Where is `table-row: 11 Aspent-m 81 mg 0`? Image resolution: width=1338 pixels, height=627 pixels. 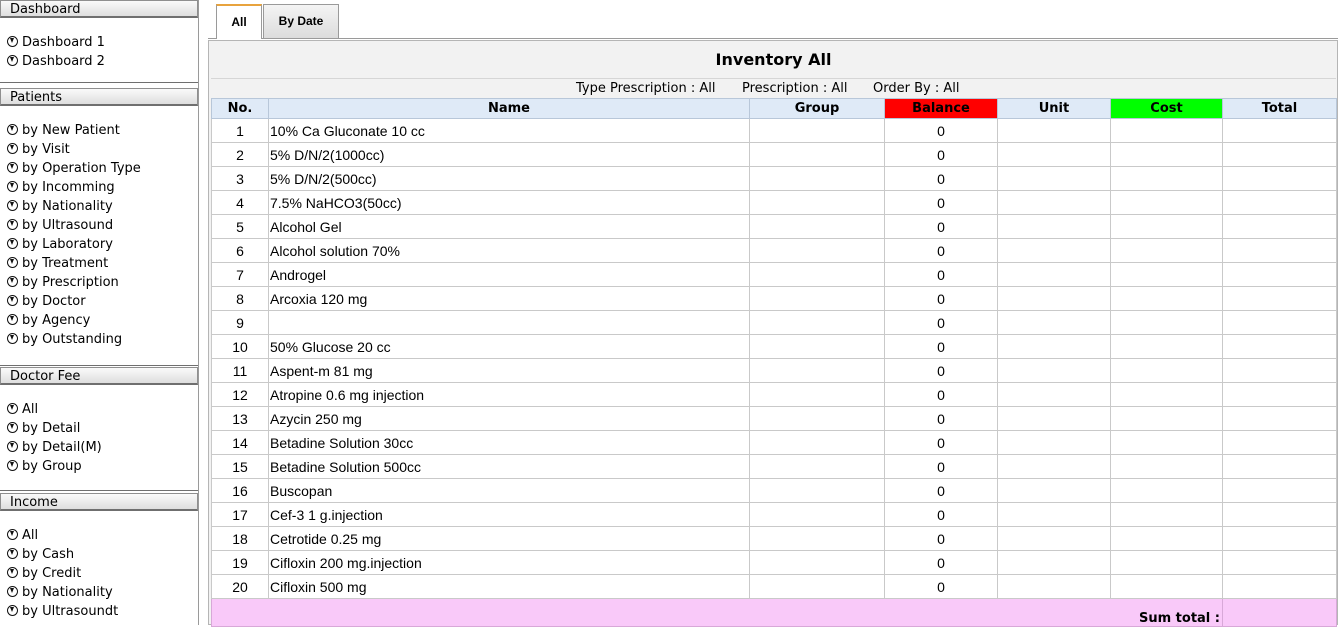
table-row: 11 Aspent-m 81 mg 0 is located at coordinates (774, 370).